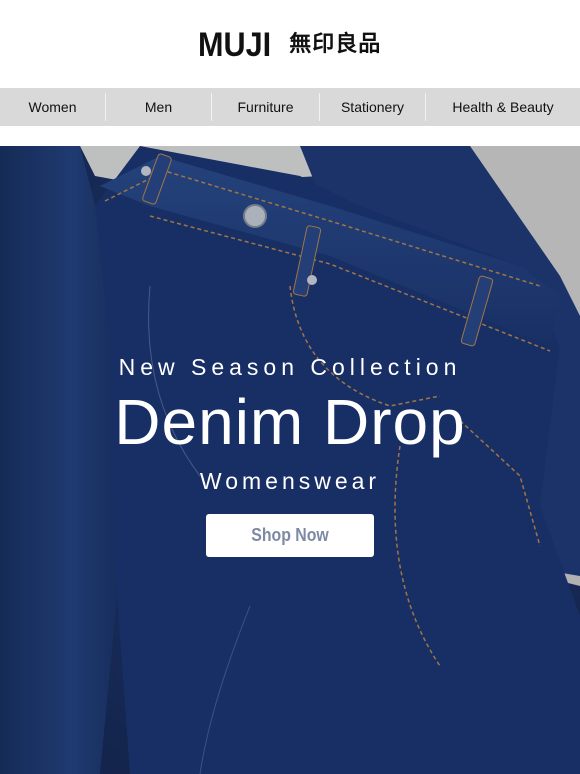  What do you see at coordinates (503, 107) in the screenshot?
I see `nav-item-health-beauty: Health & Beauty` at bounding box center [503, 107].